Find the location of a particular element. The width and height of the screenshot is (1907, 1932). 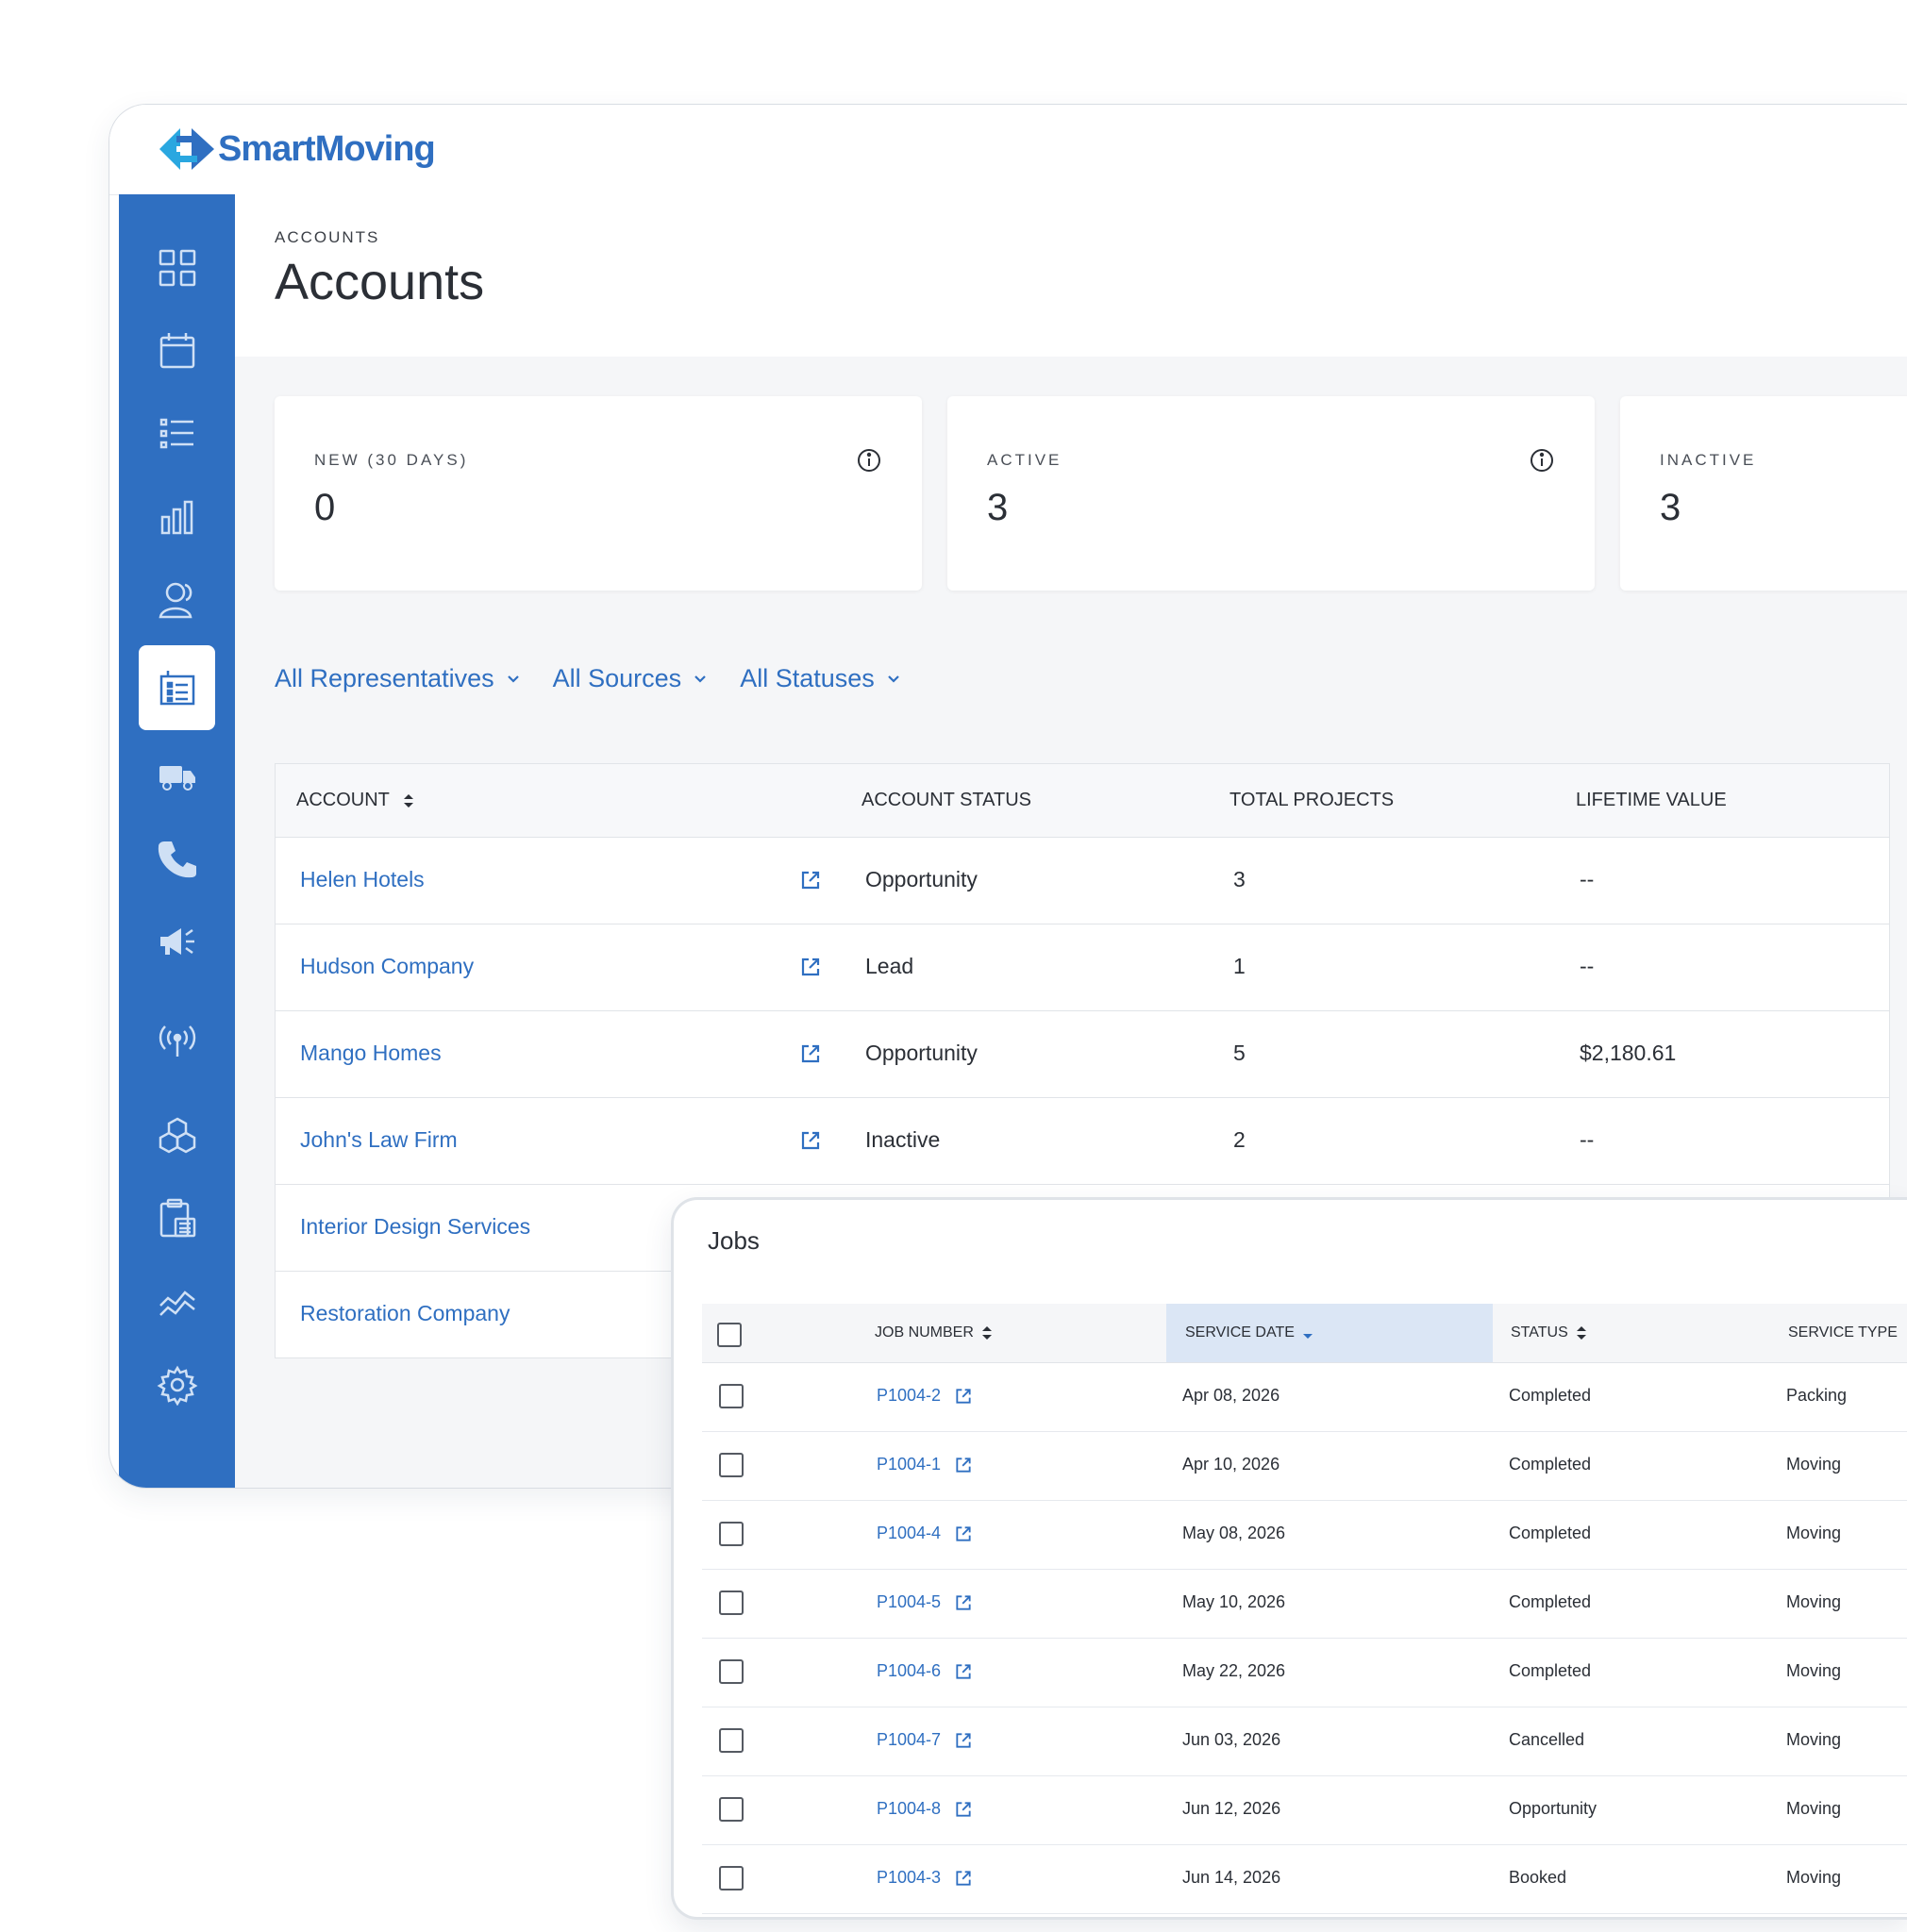

job-number-link: P1004-4 is located at coordinates (925, 1533).